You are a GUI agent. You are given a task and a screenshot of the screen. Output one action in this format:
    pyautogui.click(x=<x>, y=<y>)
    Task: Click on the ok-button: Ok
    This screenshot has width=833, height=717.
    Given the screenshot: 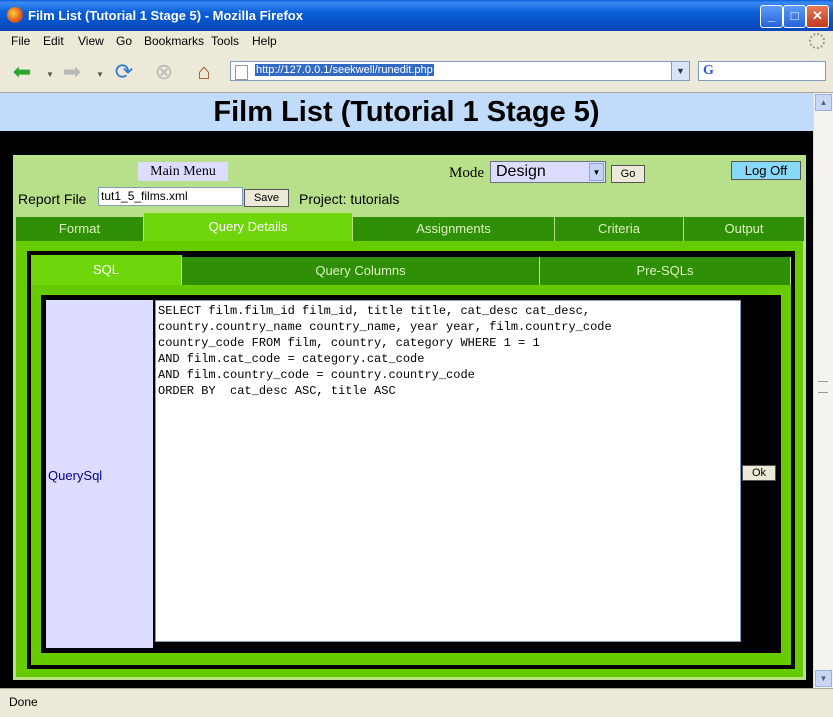 What is the action you would take?
    pyautogui.click(x=759, y=473)
    